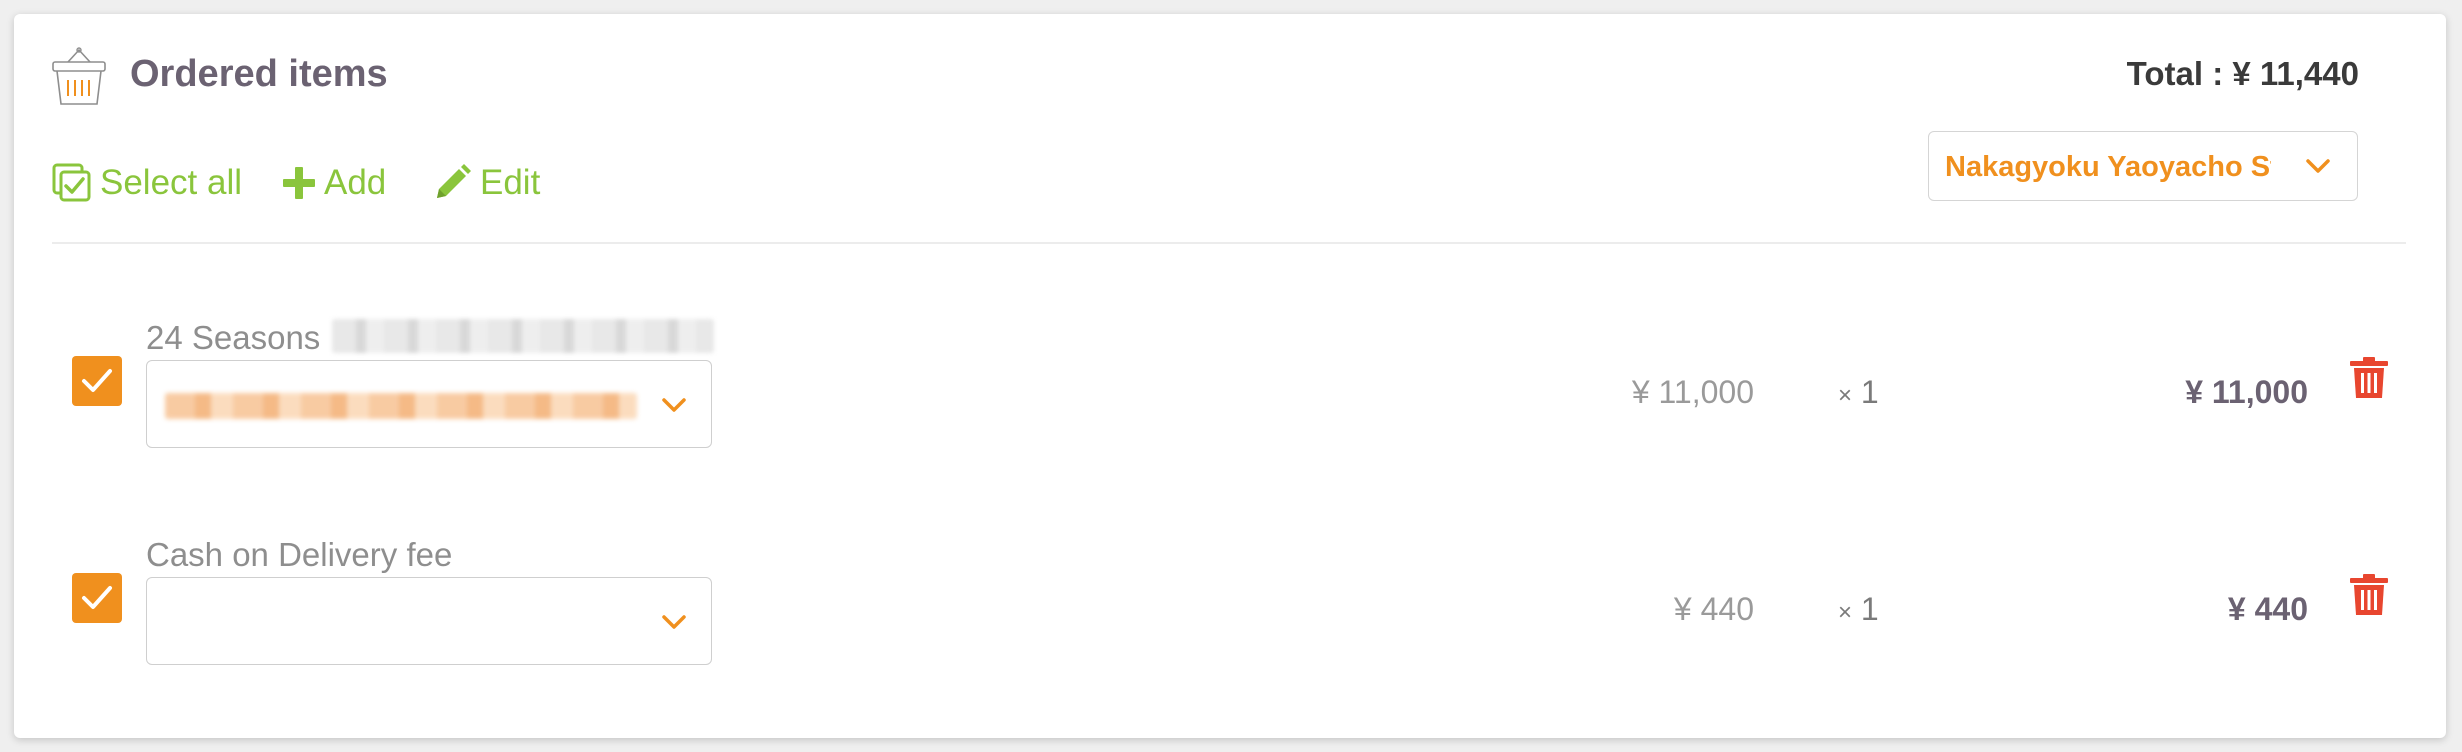 The width and height of the screenshot is (2462, 752). Describe the element at coordinates (2242, 73) in the screenshot. I see `order-total: Total : ¥ 11,440` at that location.